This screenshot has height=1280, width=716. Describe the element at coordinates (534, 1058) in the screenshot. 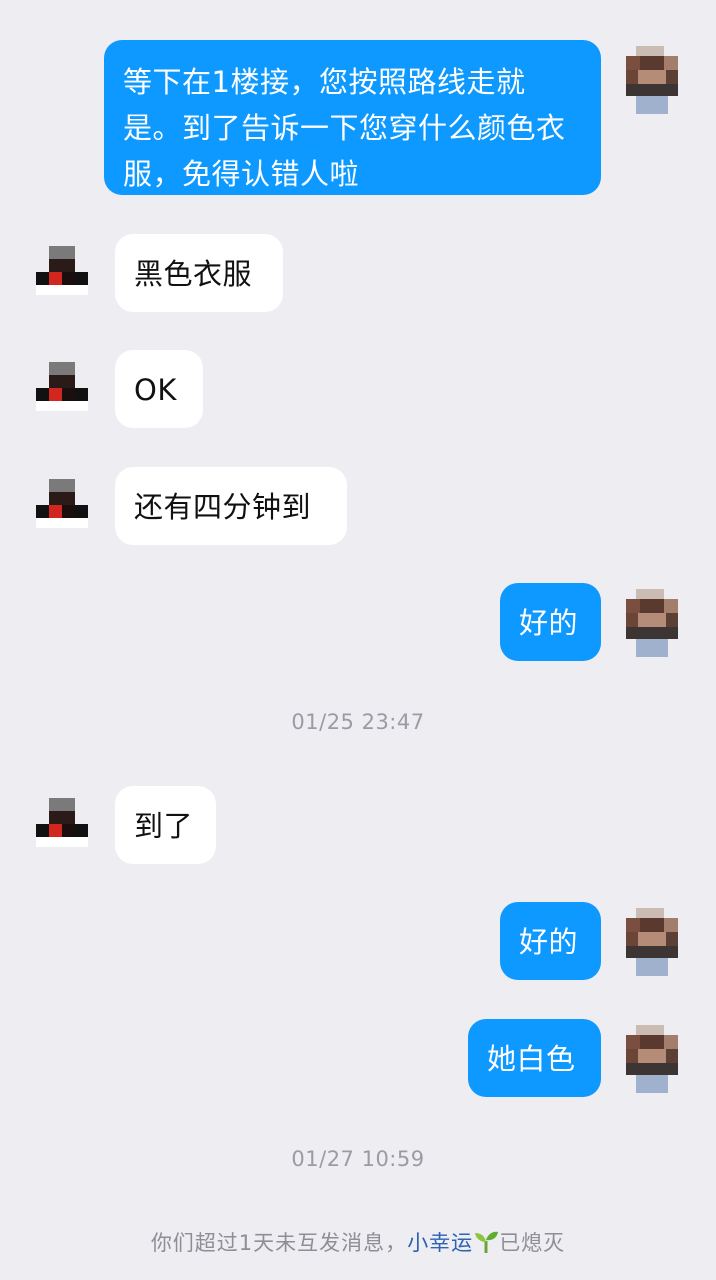

I see `message-bubble-outgoing: 她白色` at that location.